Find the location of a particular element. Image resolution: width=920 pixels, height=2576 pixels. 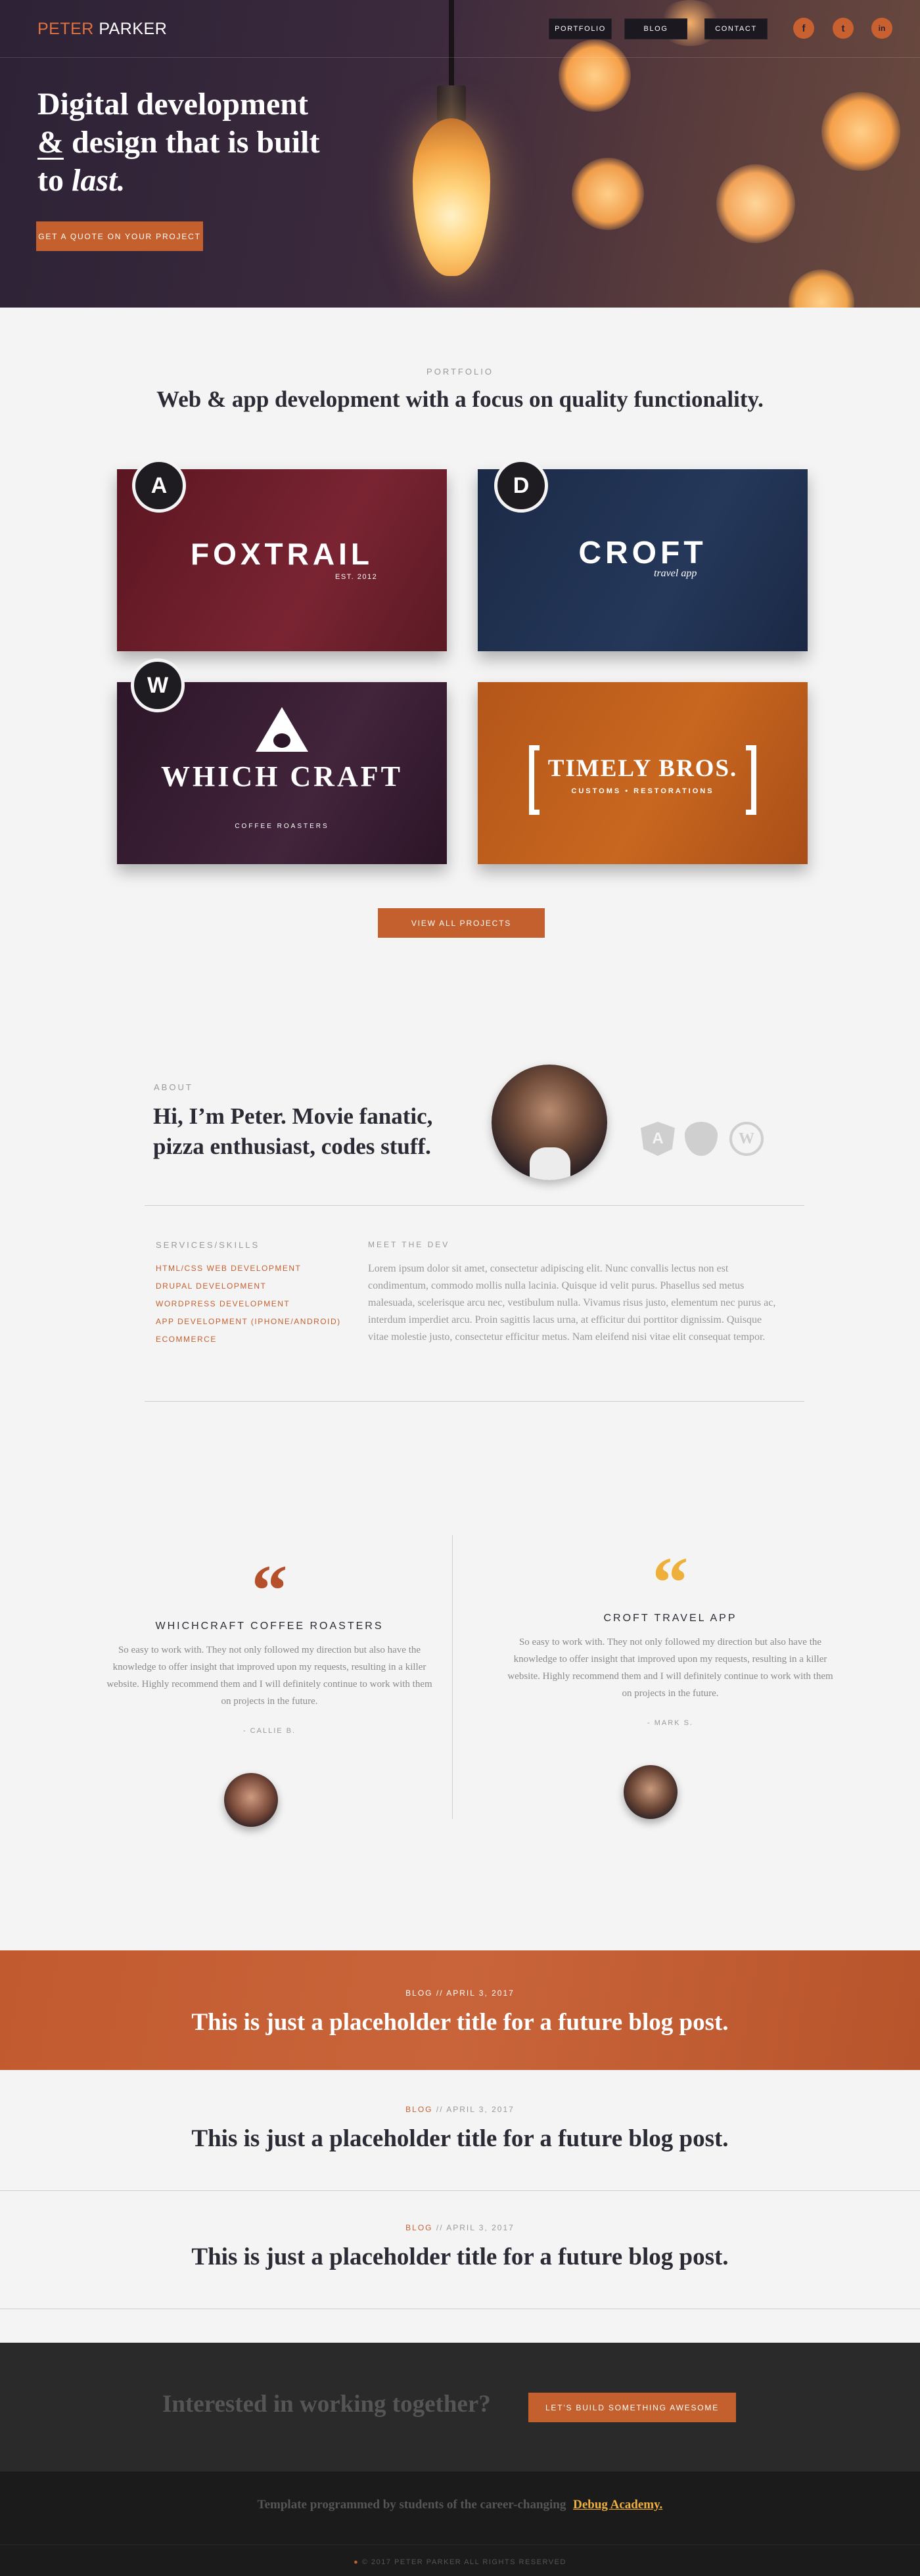

project-card-timely-bros: TIMELY BROS. CUSTOMS • RESTORATIONS is located at coordinates (643, 773).